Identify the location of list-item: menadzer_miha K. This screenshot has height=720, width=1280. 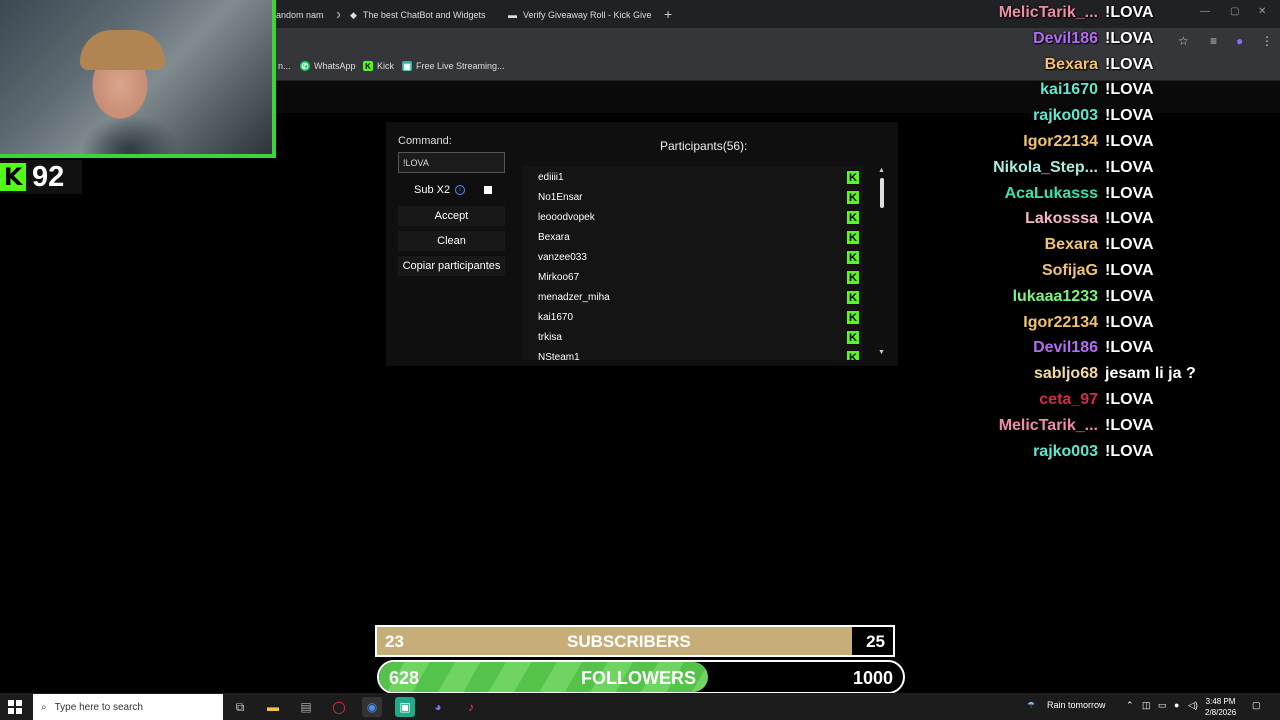
(693, 298).